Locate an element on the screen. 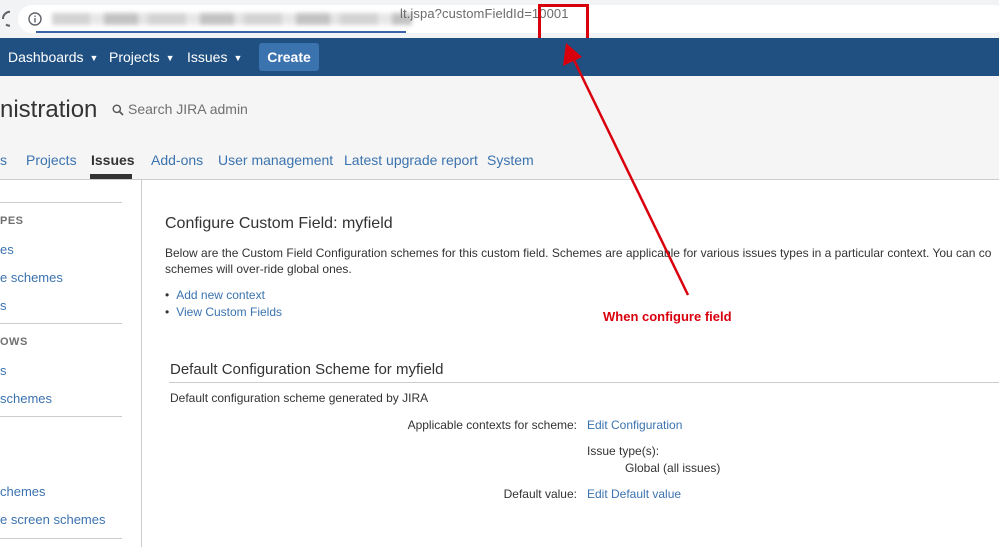 The width and height of the screenshot is (999, 547). reload-icon is located at coordinates (5, 19).